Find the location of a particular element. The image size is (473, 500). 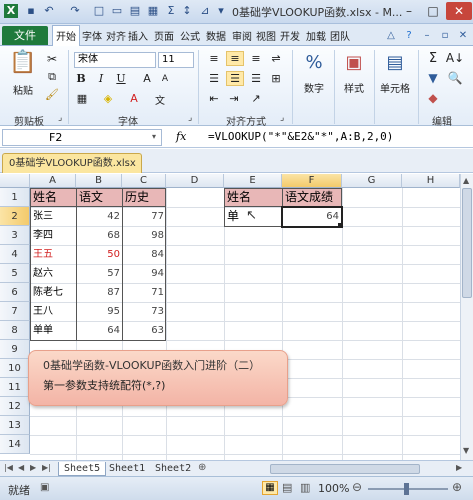

tab-view: 视图 is located at coordinates (266, 35).